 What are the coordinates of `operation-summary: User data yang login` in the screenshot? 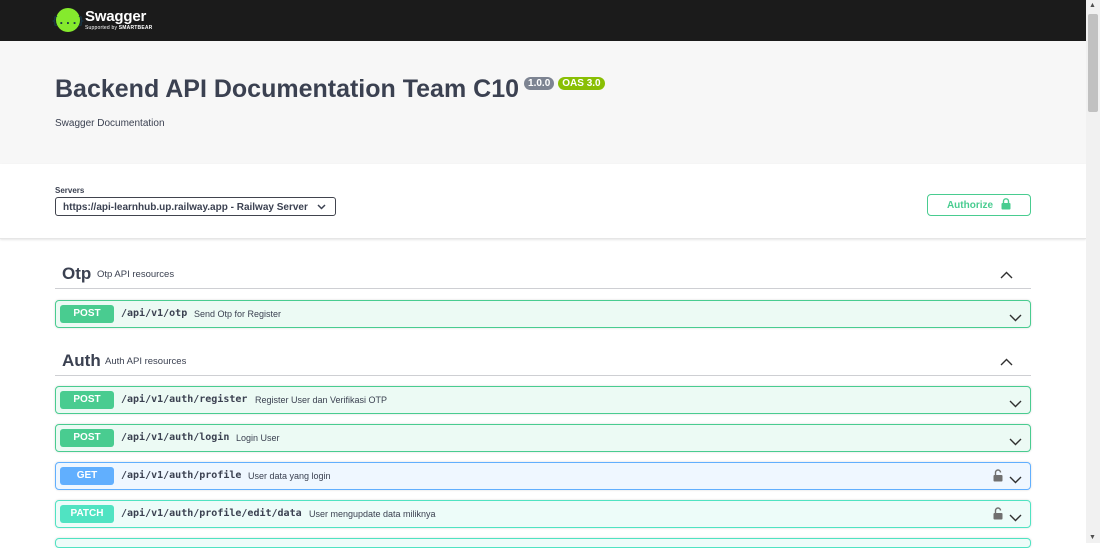 It's located at (289, 476).